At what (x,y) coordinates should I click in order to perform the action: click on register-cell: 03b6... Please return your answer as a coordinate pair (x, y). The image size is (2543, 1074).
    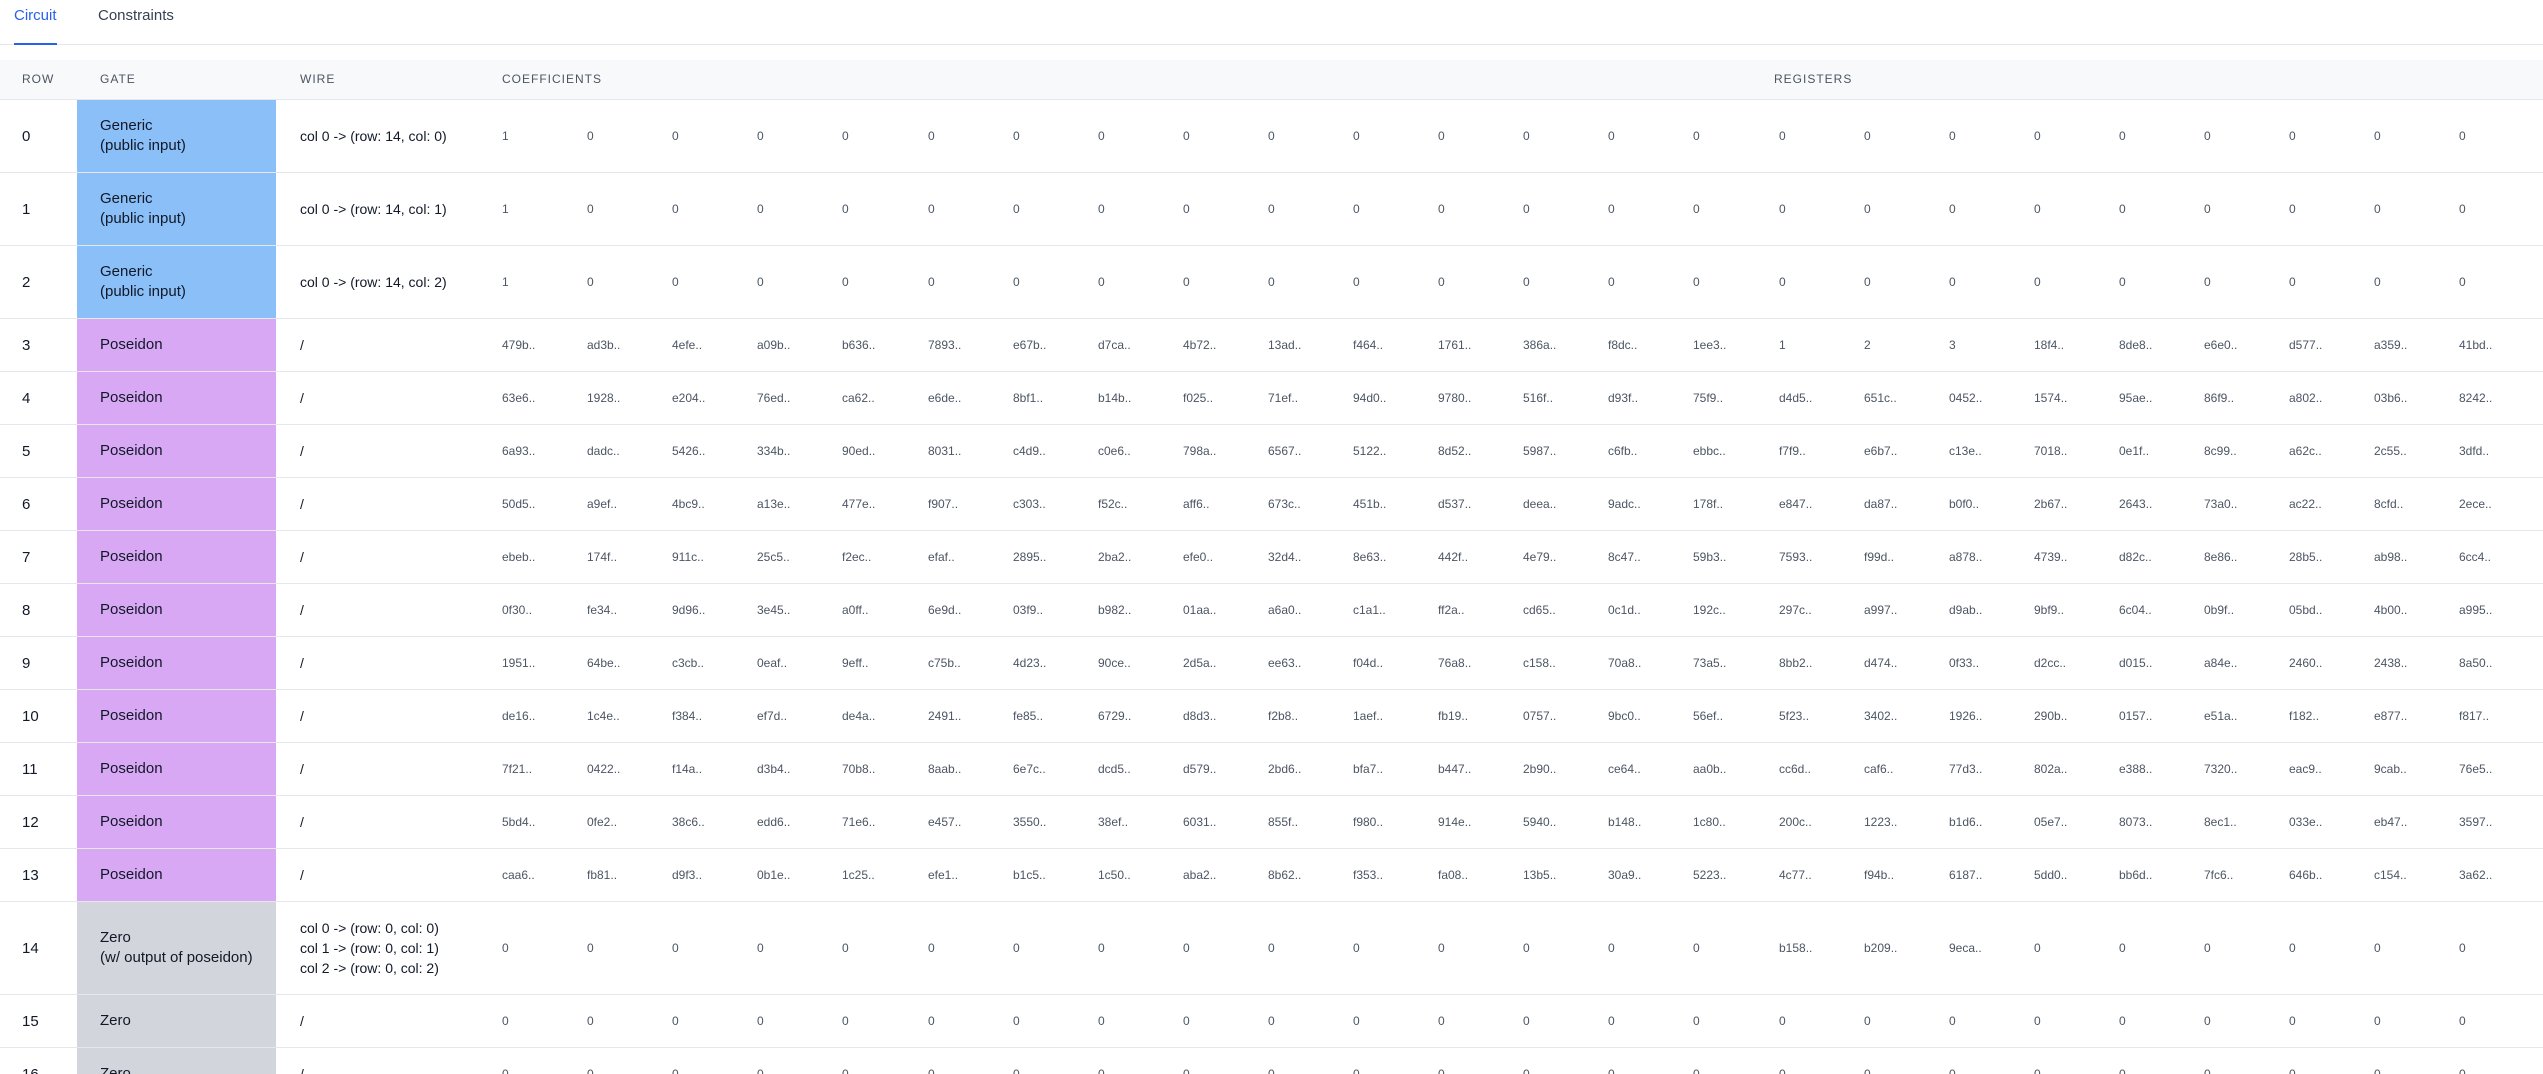
    Looking at the image, I should click on (2391, 398).